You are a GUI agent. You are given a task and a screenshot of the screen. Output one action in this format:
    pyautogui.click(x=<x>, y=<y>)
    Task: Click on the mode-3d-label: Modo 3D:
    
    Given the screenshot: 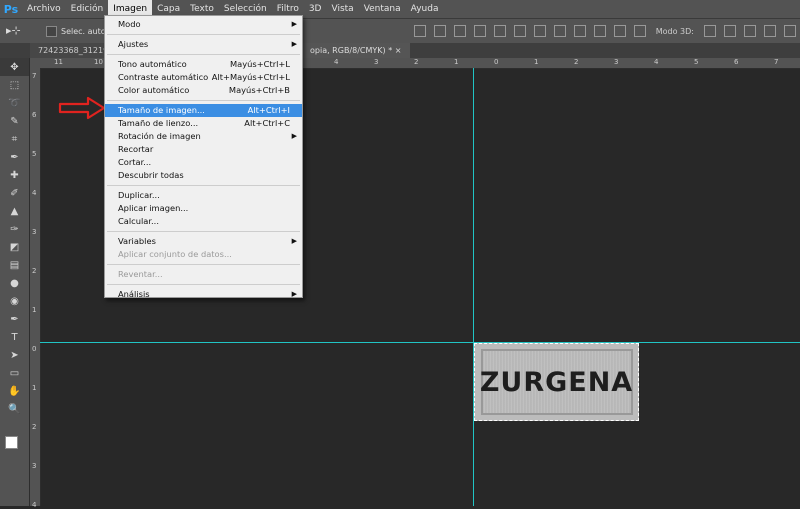 What is the action you would take?
    pyautogui.click(x=674, y=31)
    